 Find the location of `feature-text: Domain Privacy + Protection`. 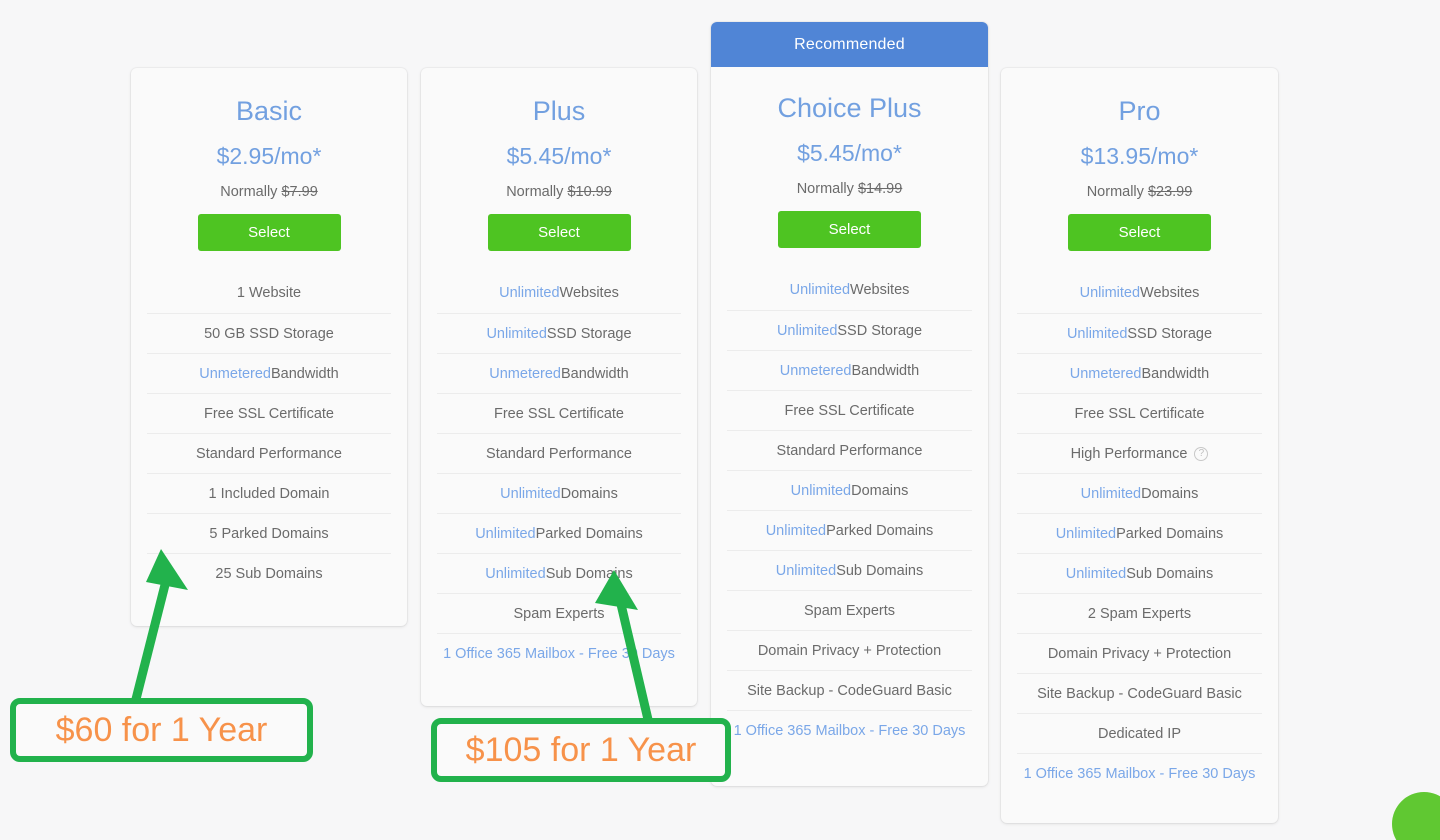

feature-text: Domain Privacy + Protection is located at coordinates (1139, 653).